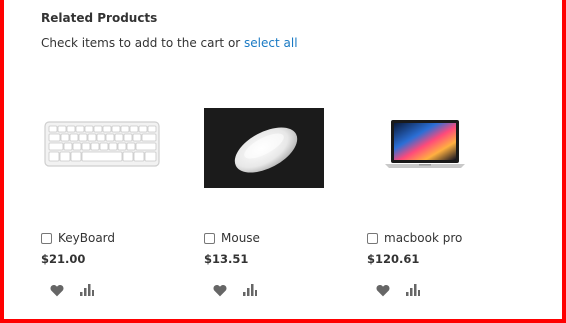  Describe the element at coordinates (271, 43) in the screenshot. I see `select-all-link: select all` at that location.